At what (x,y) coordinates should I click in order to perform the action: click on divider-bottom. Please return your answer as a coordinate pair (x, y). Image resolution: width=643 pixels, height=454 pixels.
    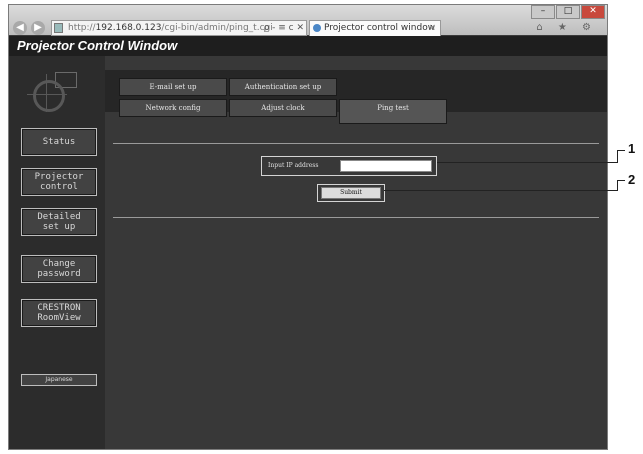
    Looking at the image, I should click on (356, 217).